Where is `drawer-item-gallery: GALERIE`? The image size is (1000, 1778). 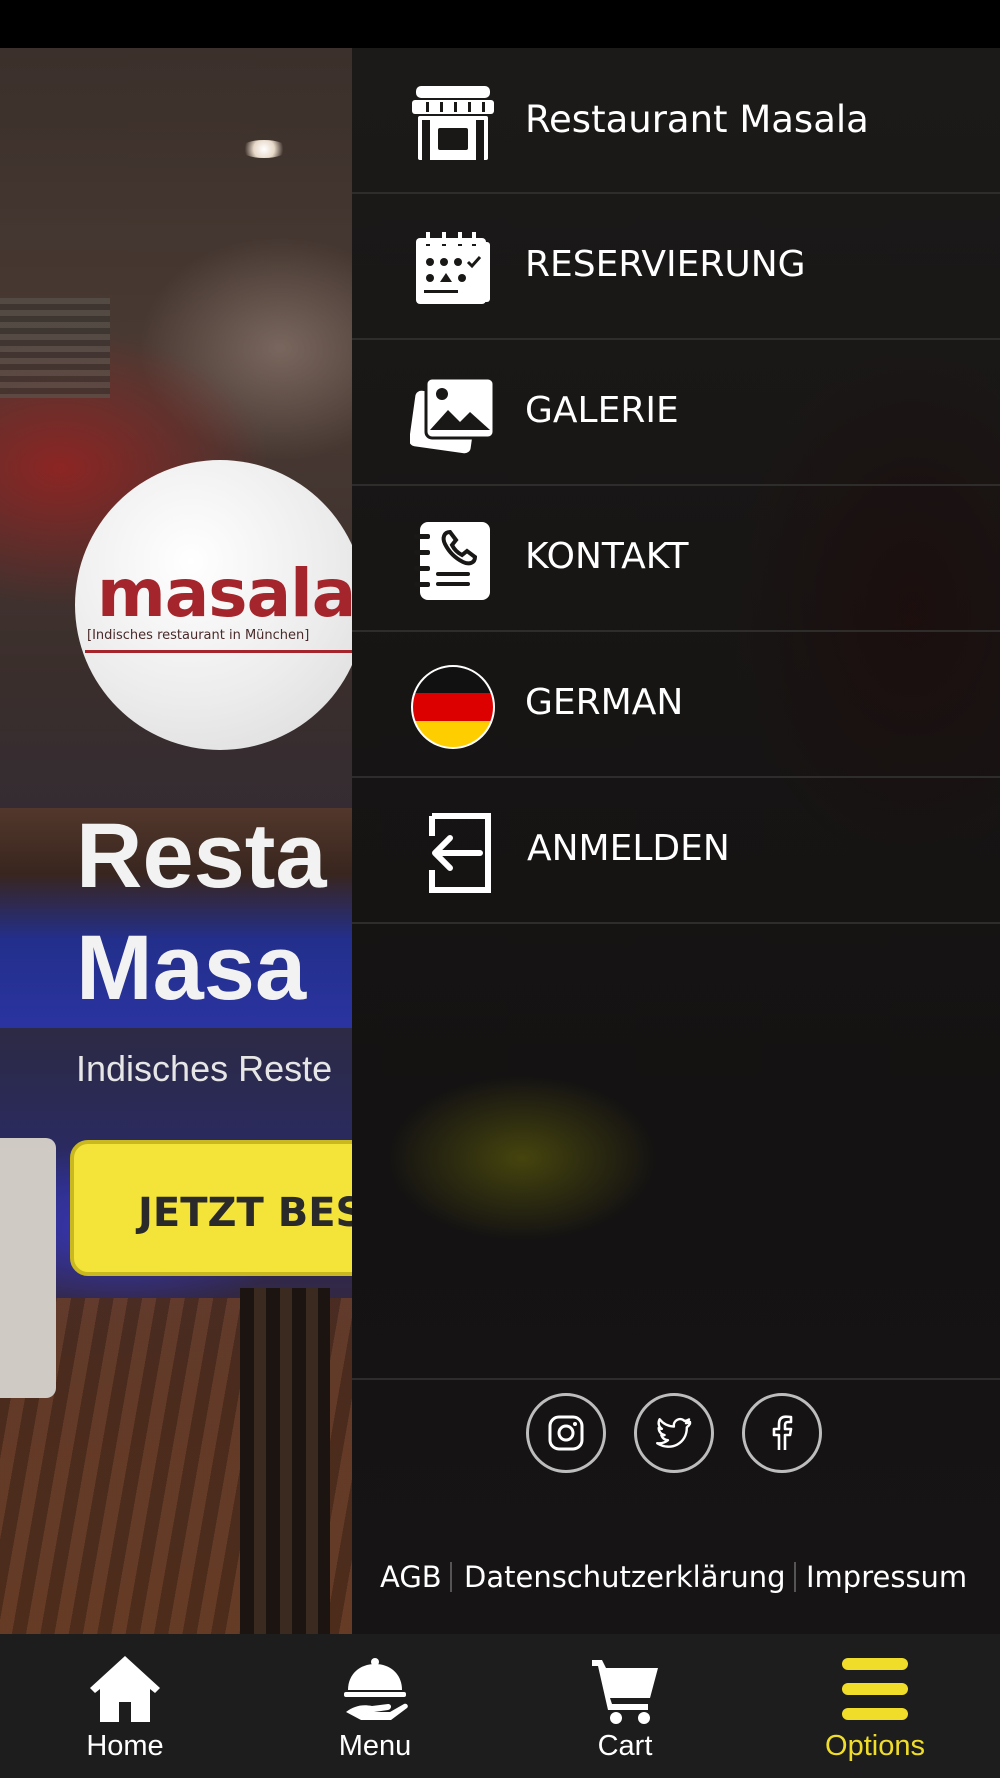
drawer-item-gallery: GALERIE is located at coordinates (676, 413).